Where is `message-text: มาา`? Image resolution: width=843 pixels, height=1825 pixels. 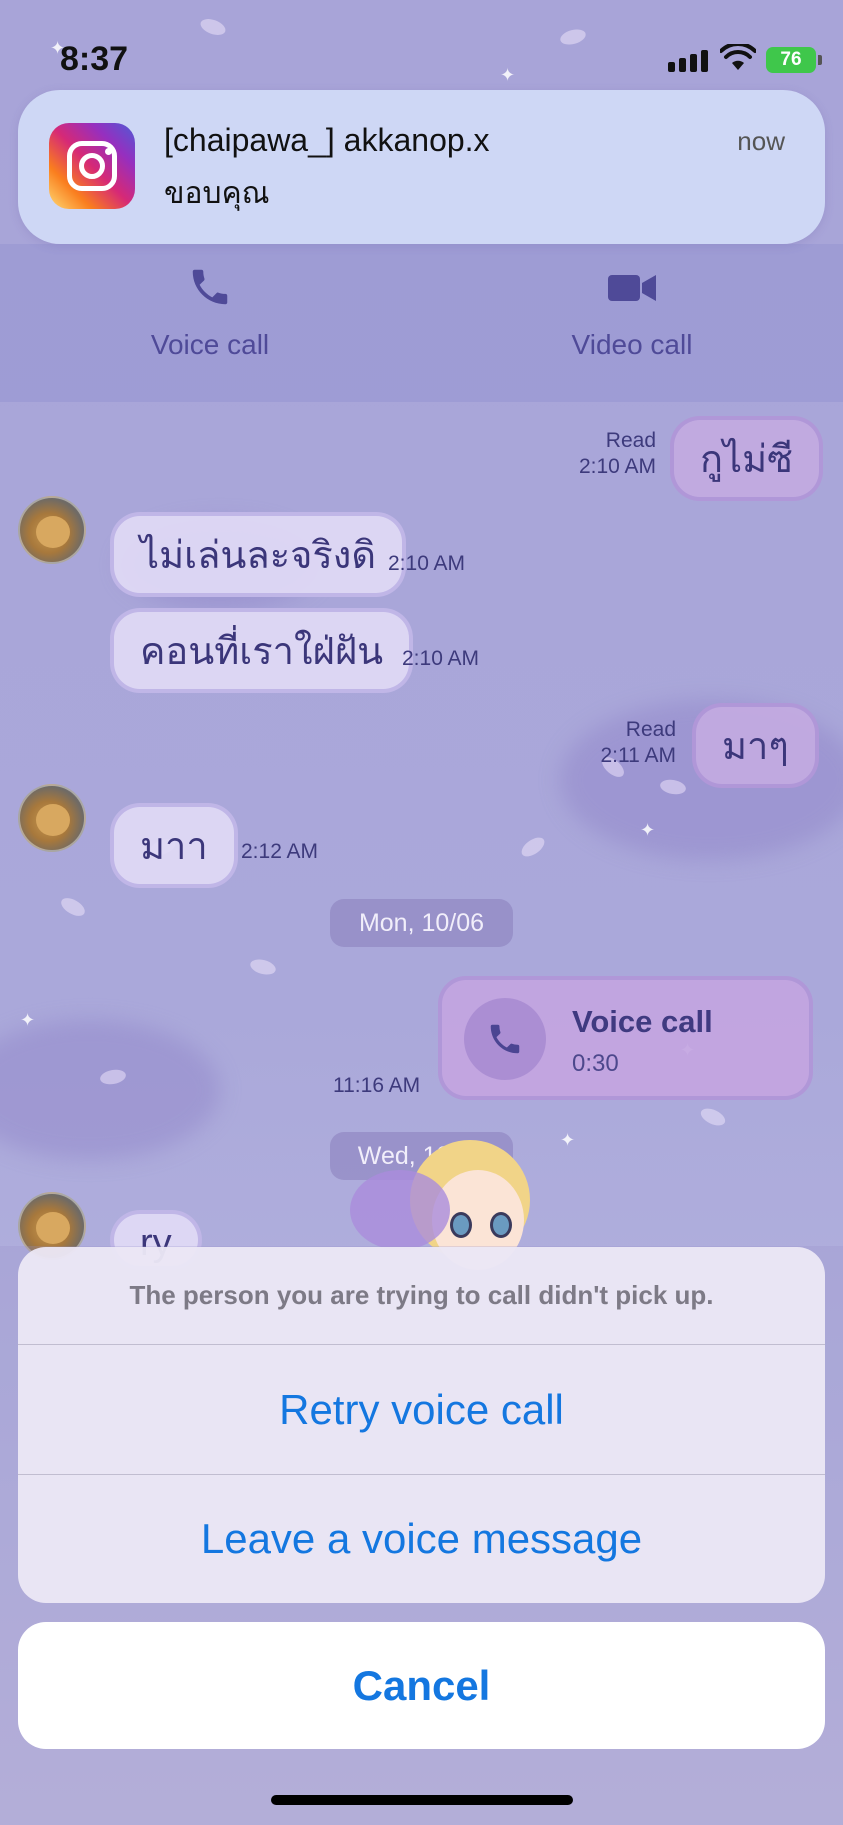
message-text: มาา is located at coordinates (174, 847).